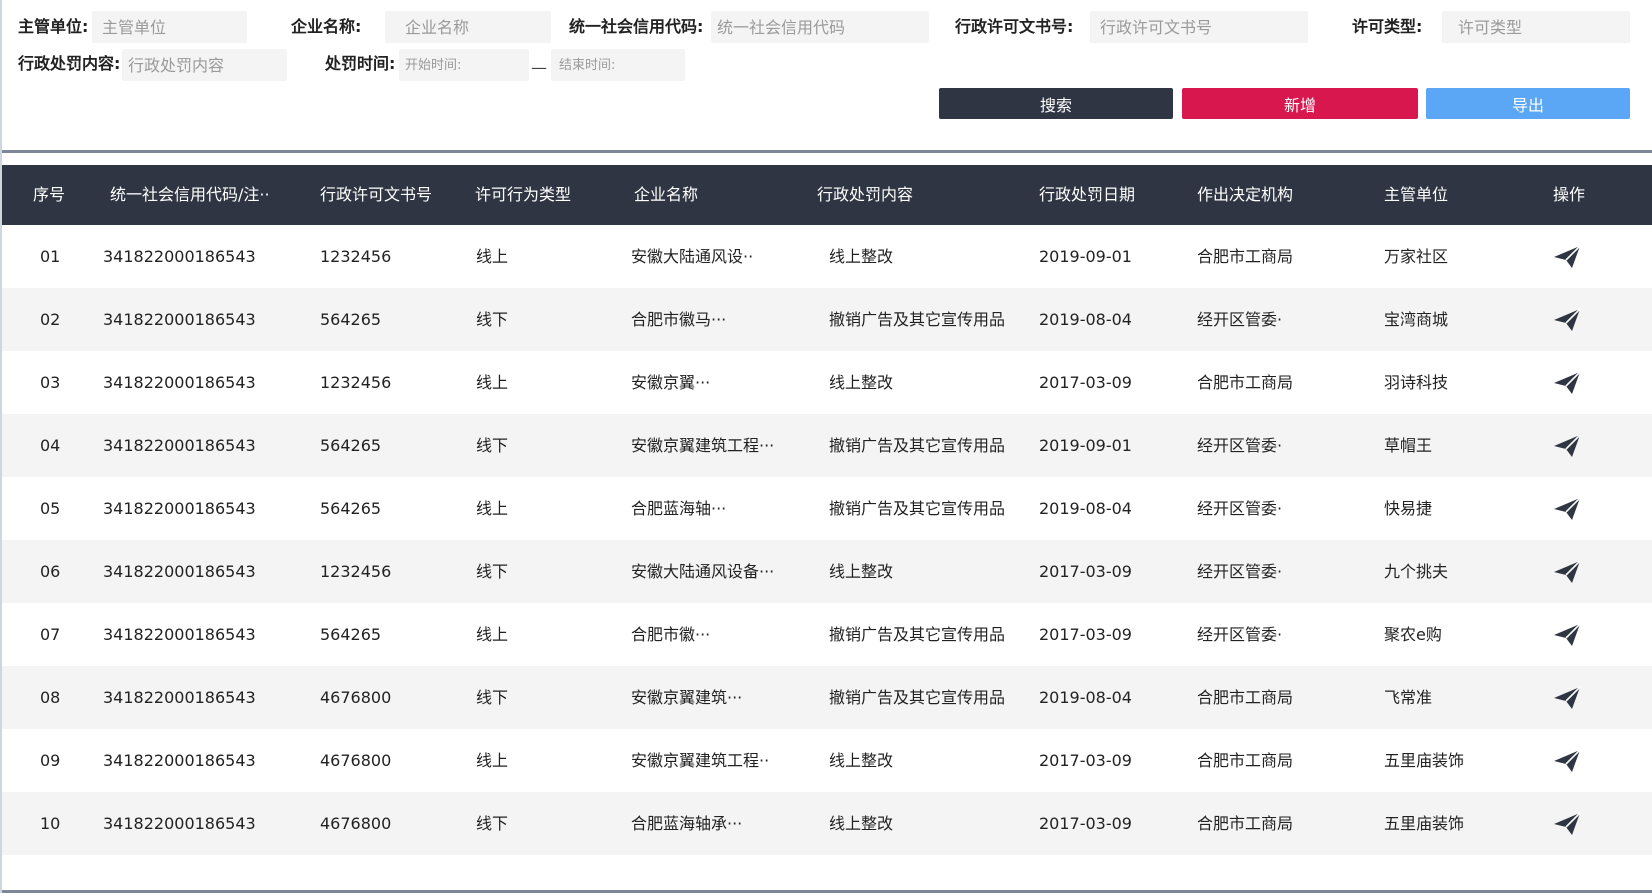  What do you see at coordinates (1085, 256) in the screenshot?
I see `cell-penalty-date: 2019-09-01` at bounding box center [1085, 256].